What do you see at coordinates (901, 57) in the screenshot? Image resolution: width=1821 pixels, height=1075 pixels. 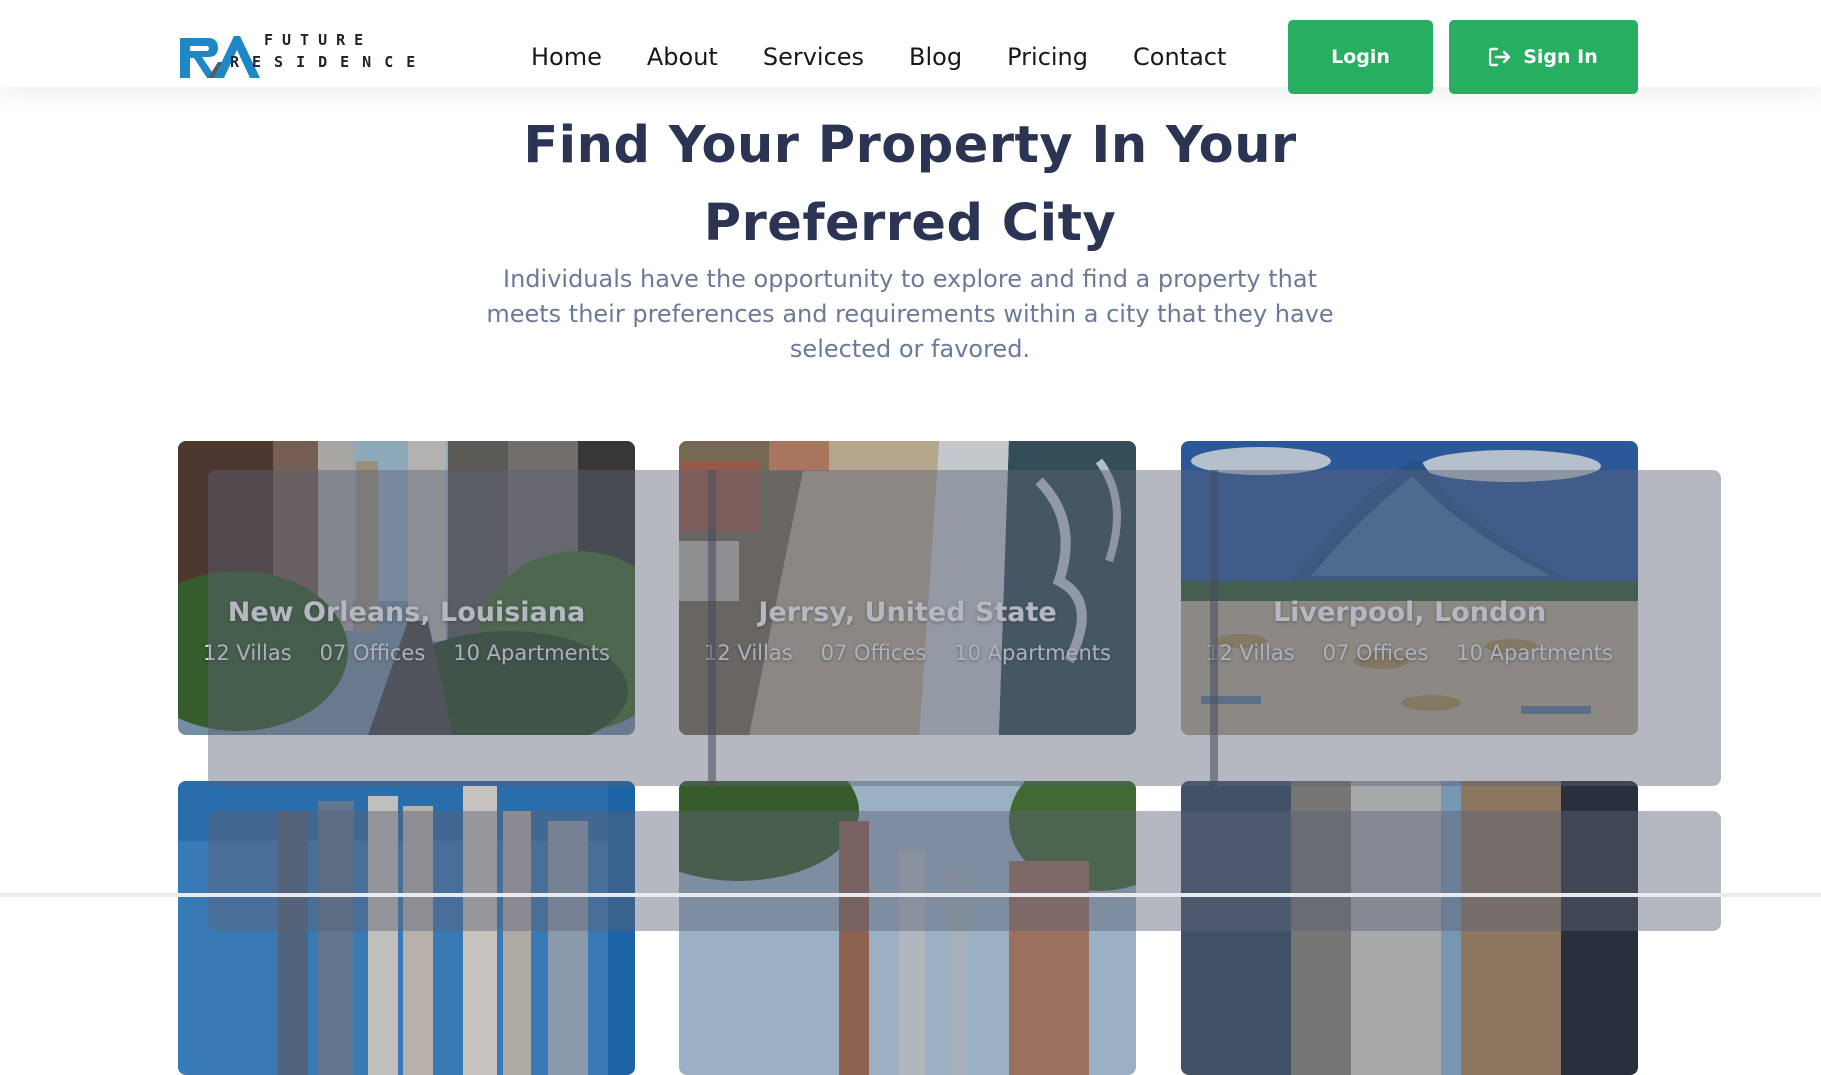 I see `main-nav: Home About Services Blog Pricing Contact` at bounding box center [901, 57].